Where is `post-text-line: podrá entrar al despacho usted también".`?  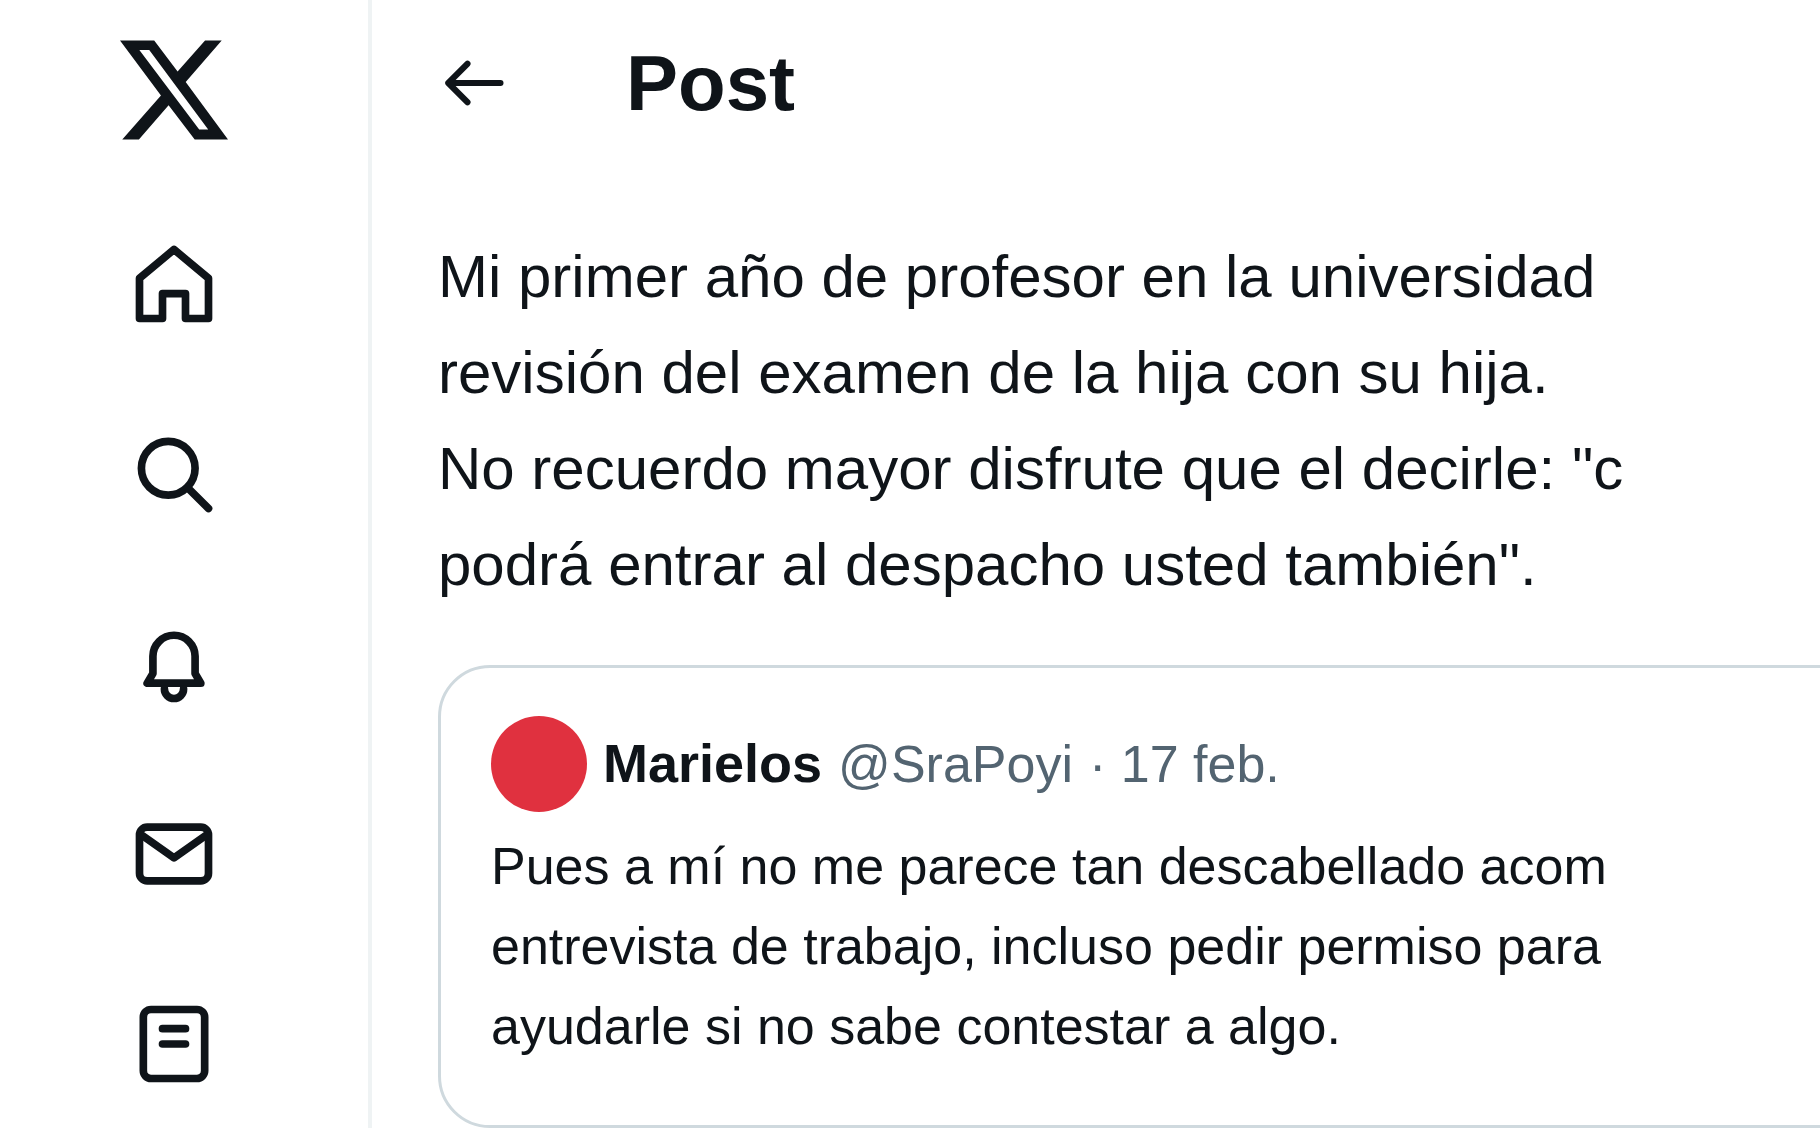 post-text-line: podrá entrar al despacho usted también". is located at coordinates (988, 564).